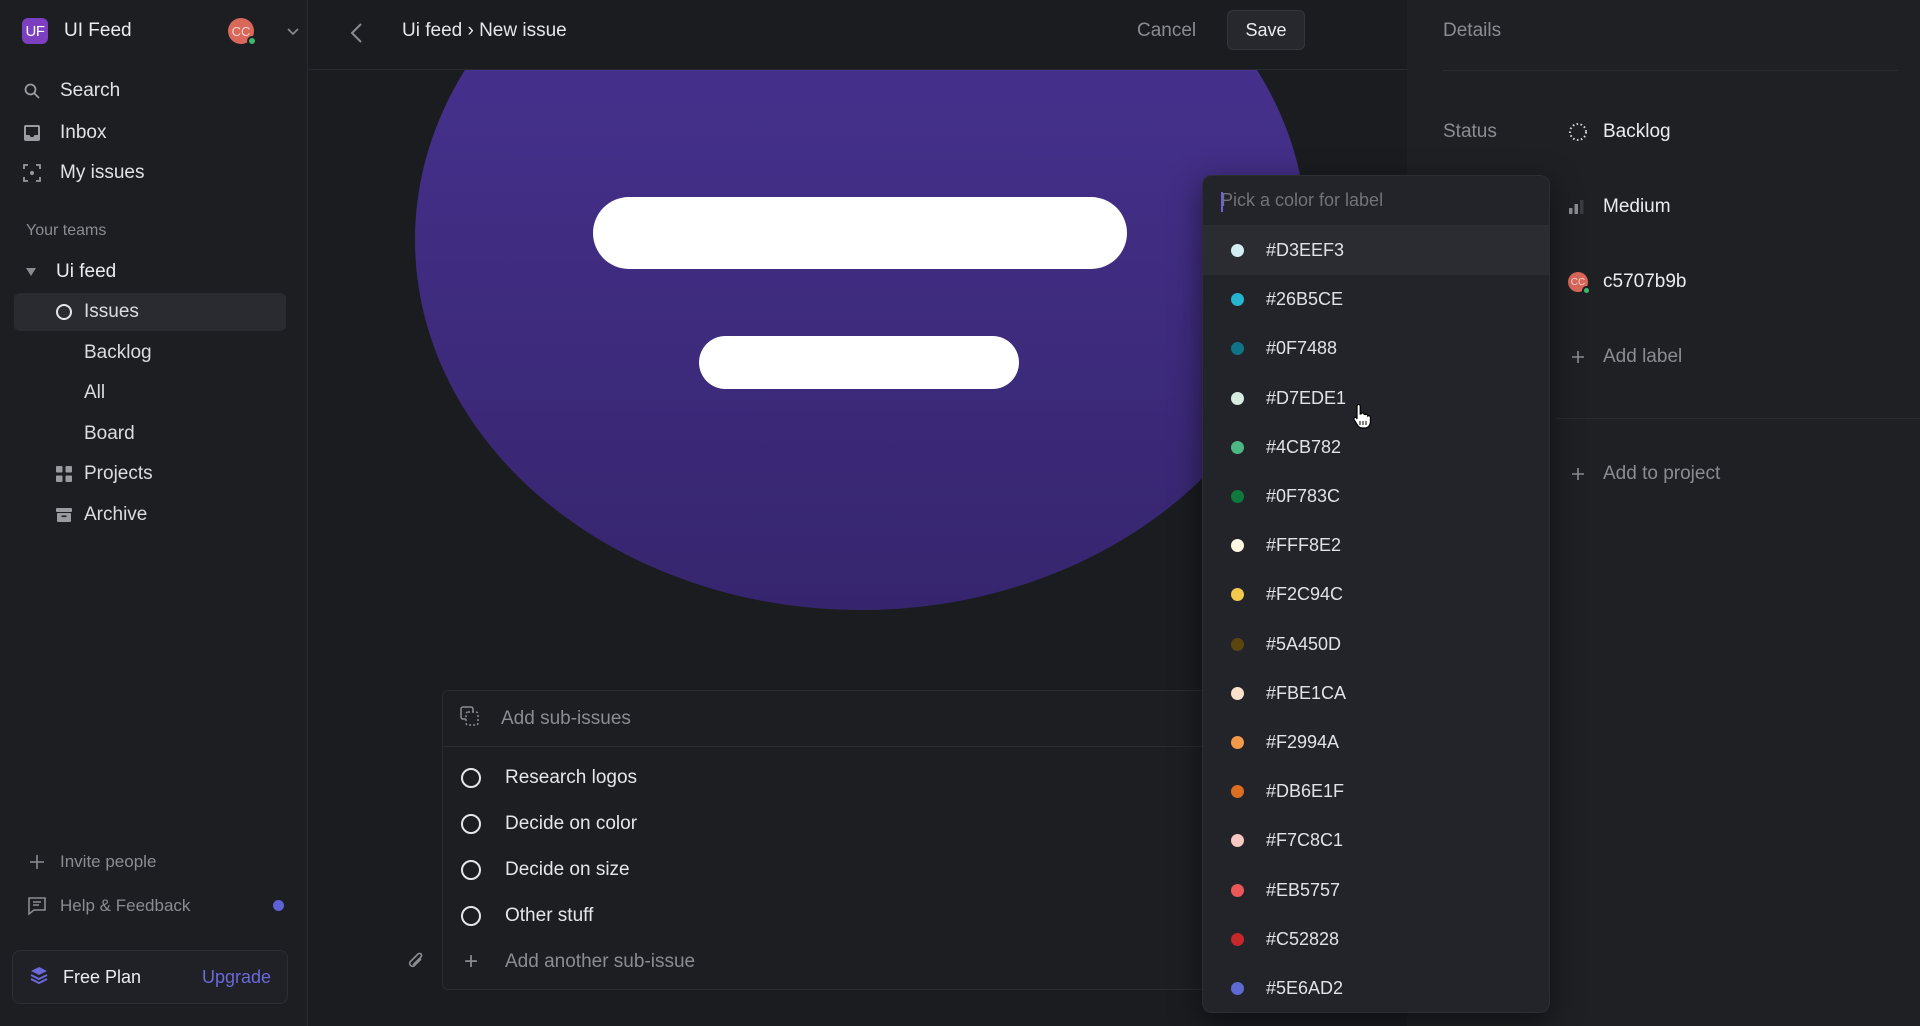 This screenshot has height=1026, width=1920. I want to click on my-issues-icon, so click(32, 173).